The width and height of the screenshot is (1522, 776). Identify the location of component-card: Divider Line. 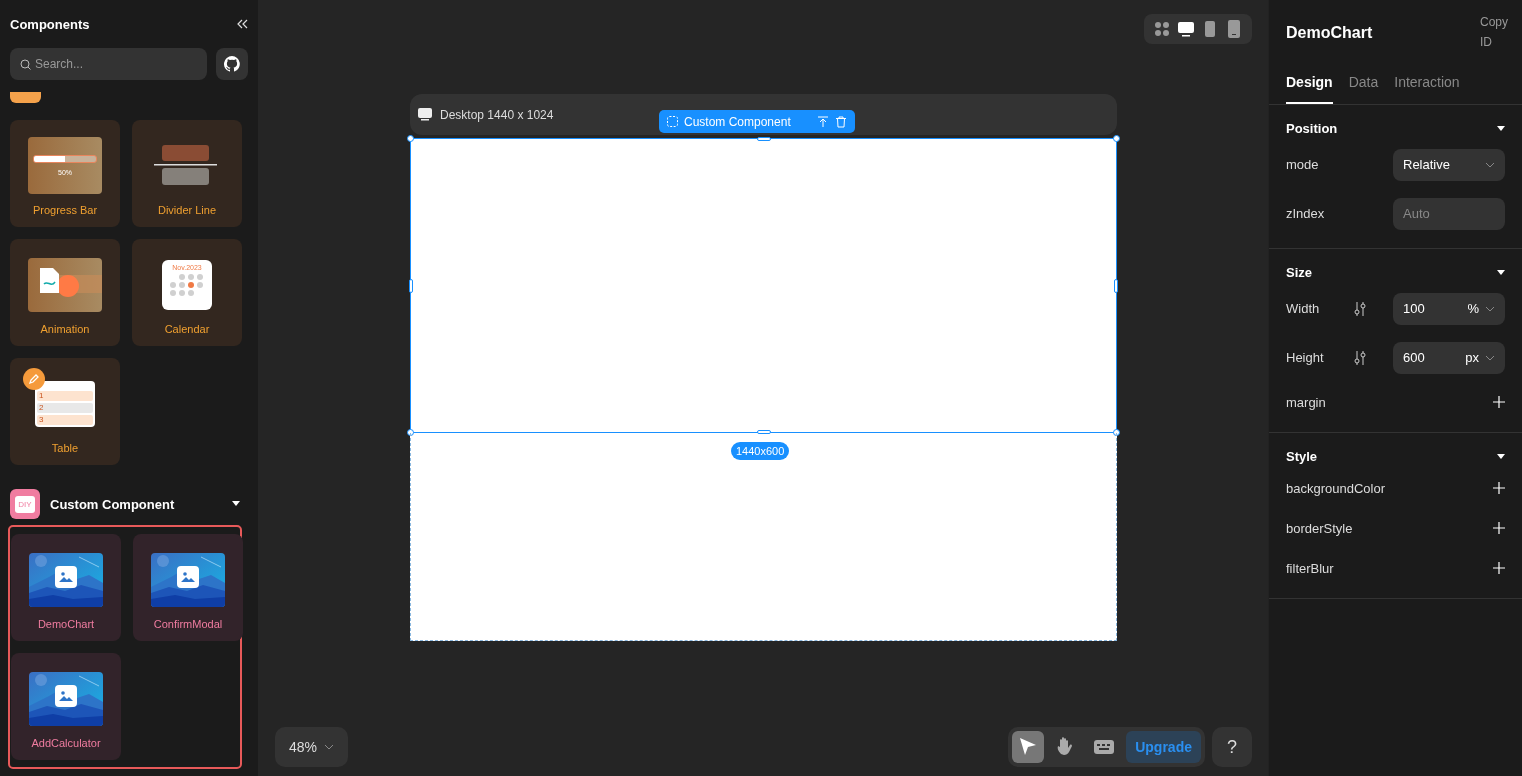
(187, 173).